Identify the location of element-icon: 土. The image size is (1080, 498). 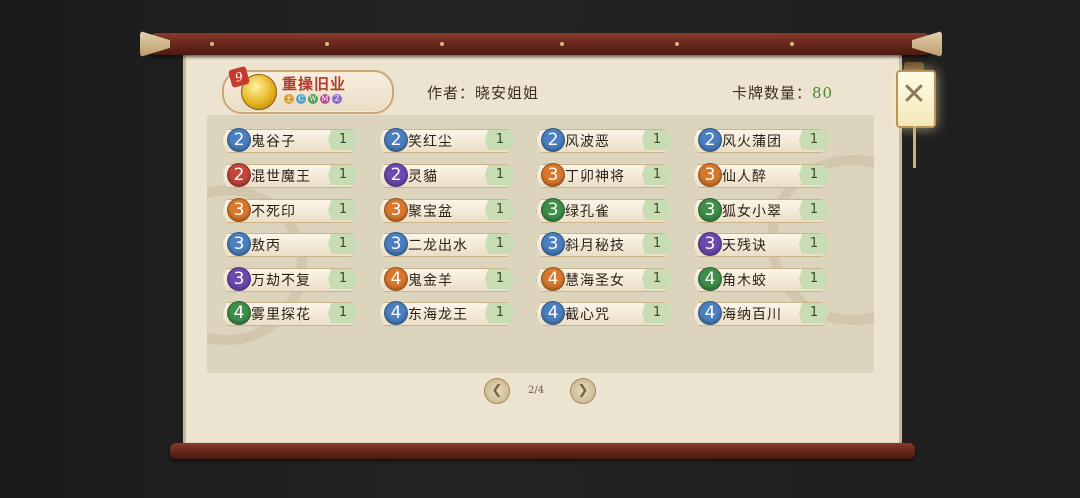
(289, 99).